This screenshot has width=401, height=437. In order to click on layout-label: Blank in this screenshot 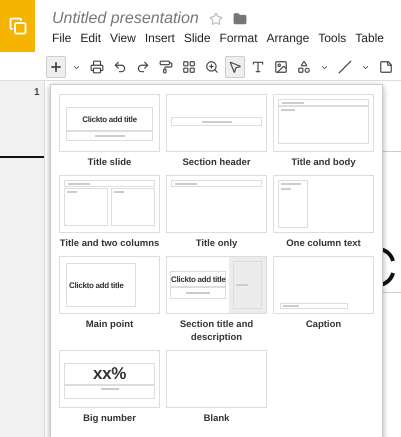, I will do `click(216, 419)`.